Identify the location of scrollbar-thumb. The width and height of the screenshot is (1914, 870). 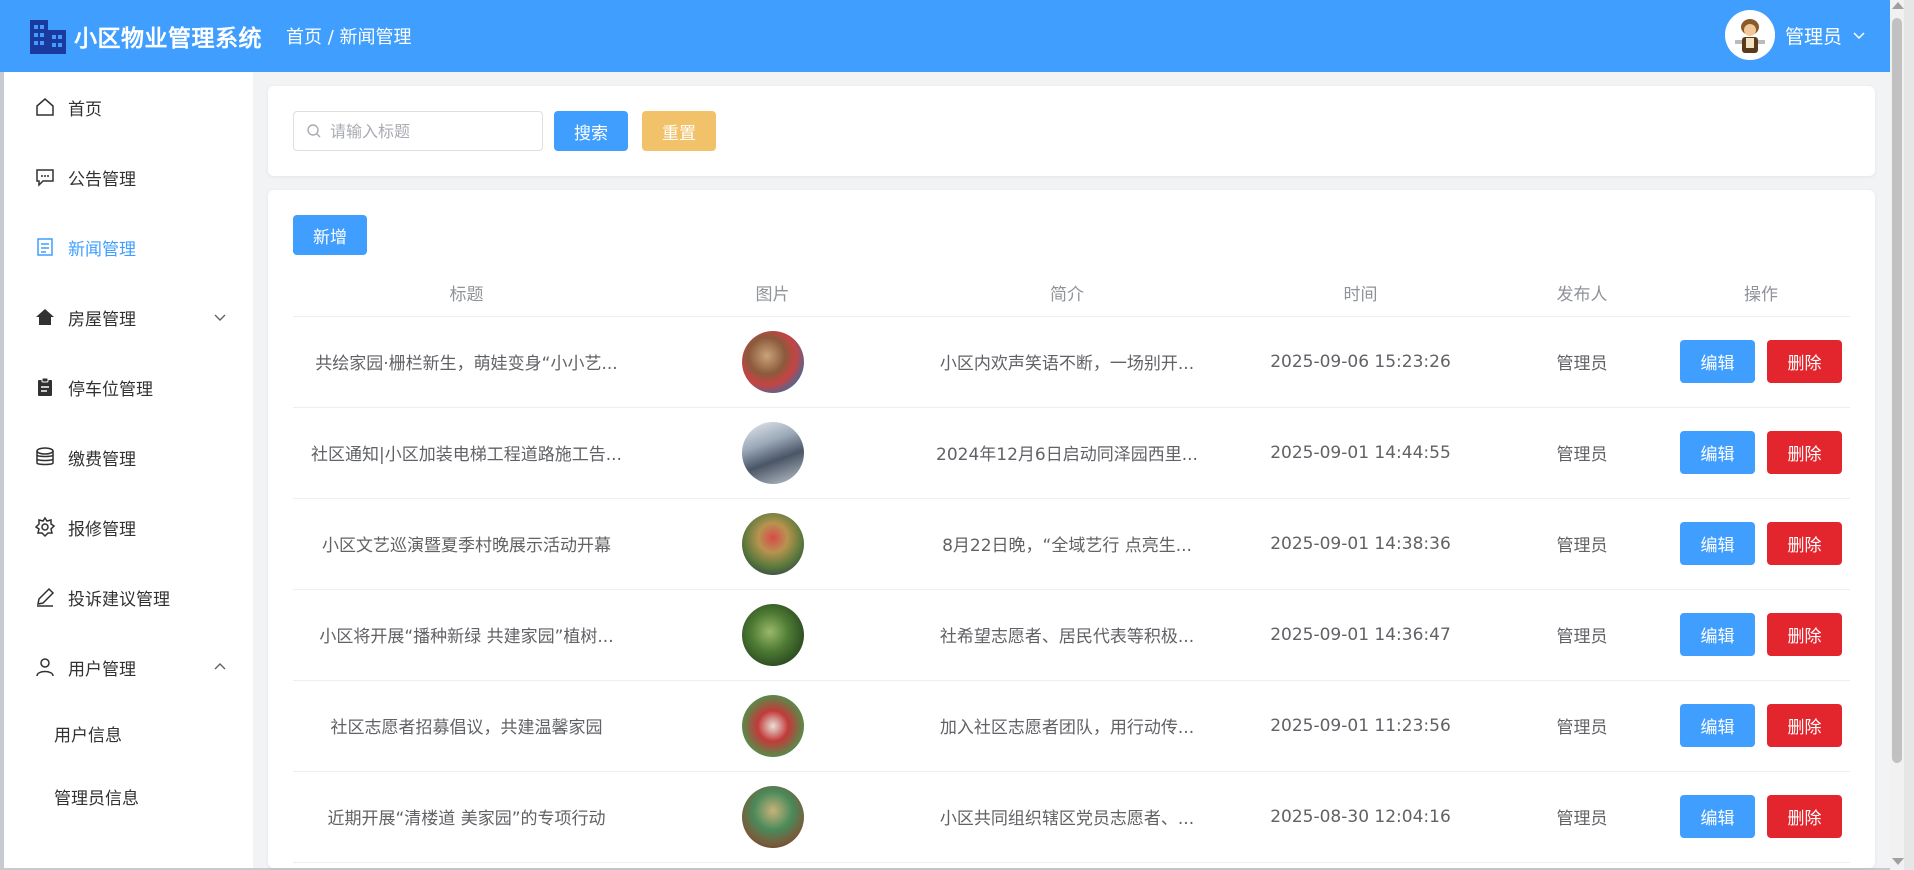
(1897, 390).